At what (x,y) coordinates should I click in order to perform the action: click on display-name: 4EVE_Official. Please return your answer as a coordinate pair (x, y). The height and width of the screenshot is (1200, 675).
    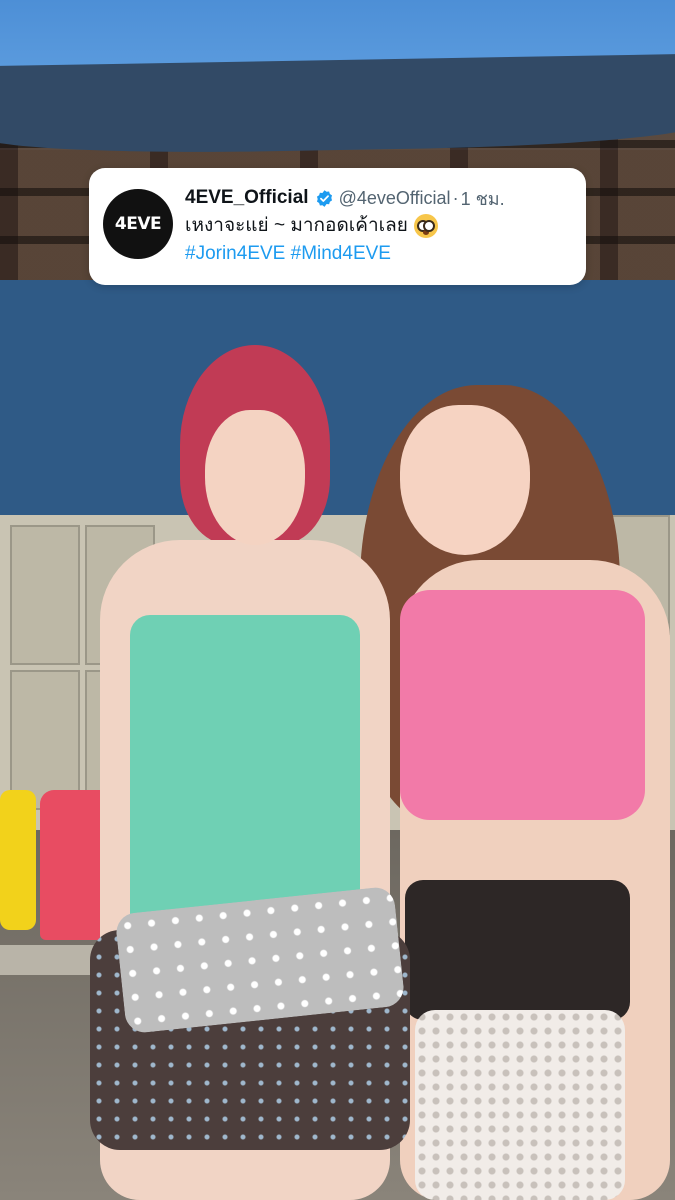
    Looking at the image, I should click on (247, 198).